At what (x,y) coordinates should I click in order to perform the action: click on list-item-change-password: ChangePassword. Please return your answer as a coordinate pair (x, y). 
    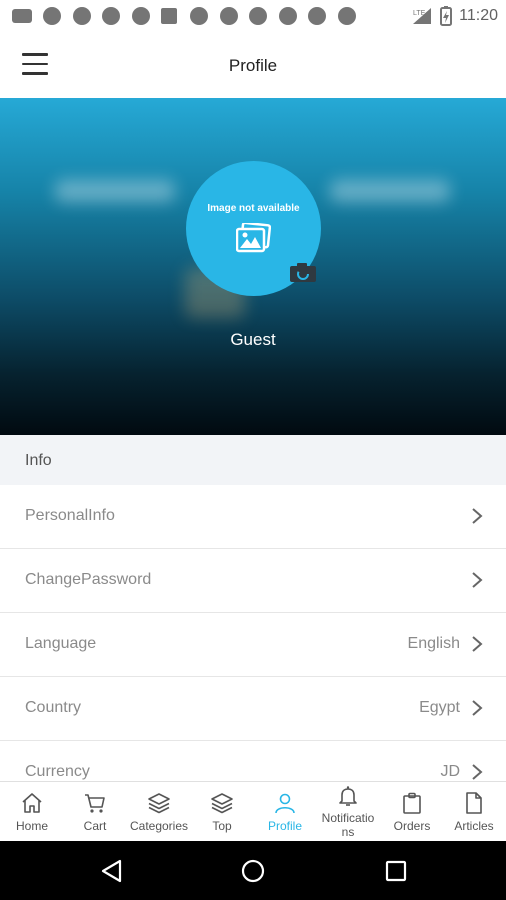
    Looking at the image, I should click on (253, 581).